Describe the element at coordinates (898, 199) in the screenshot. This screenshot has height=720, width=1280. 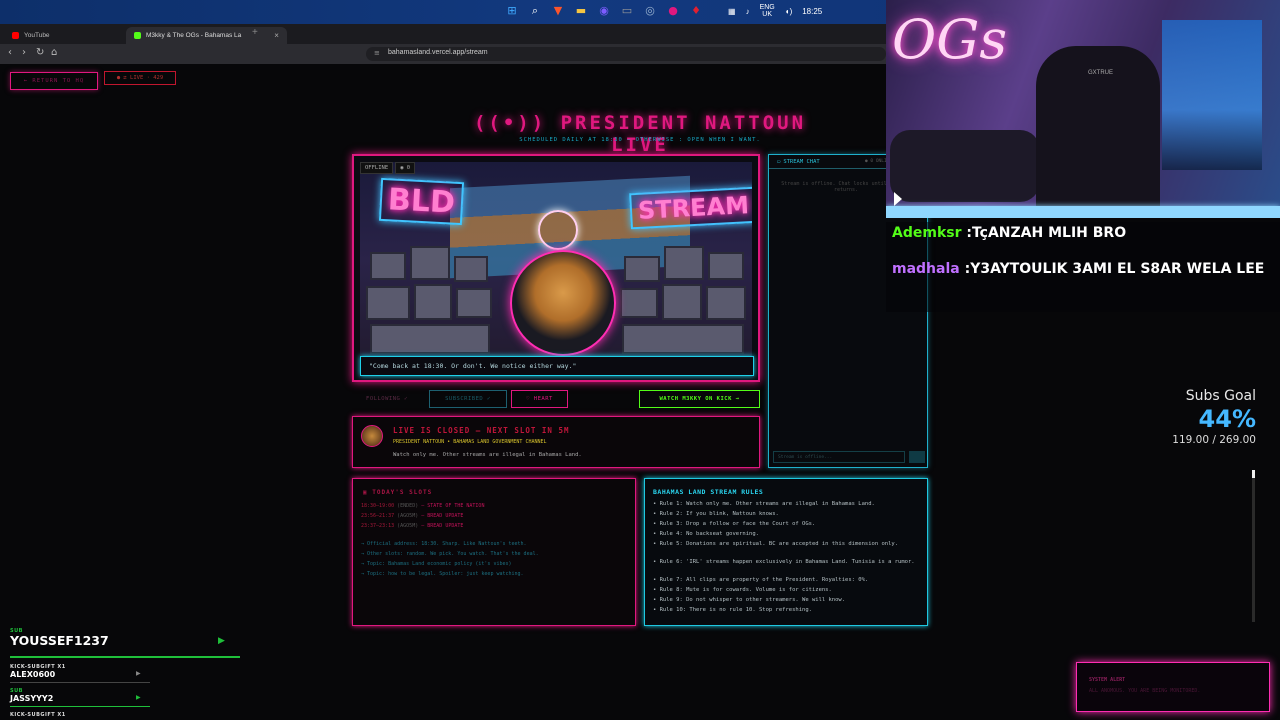
I see `play-icon` at that location.